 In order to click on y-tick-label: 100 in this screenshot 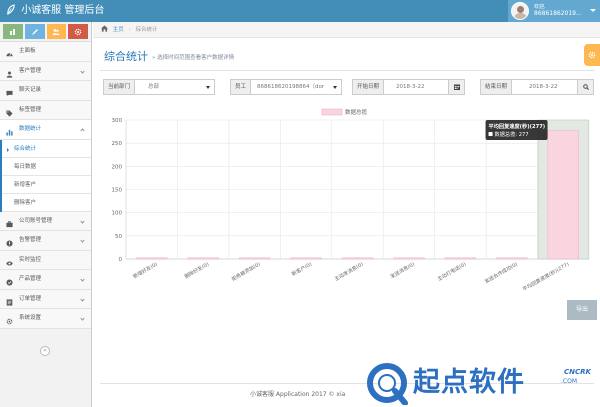, I will do `click(117, 214)`.